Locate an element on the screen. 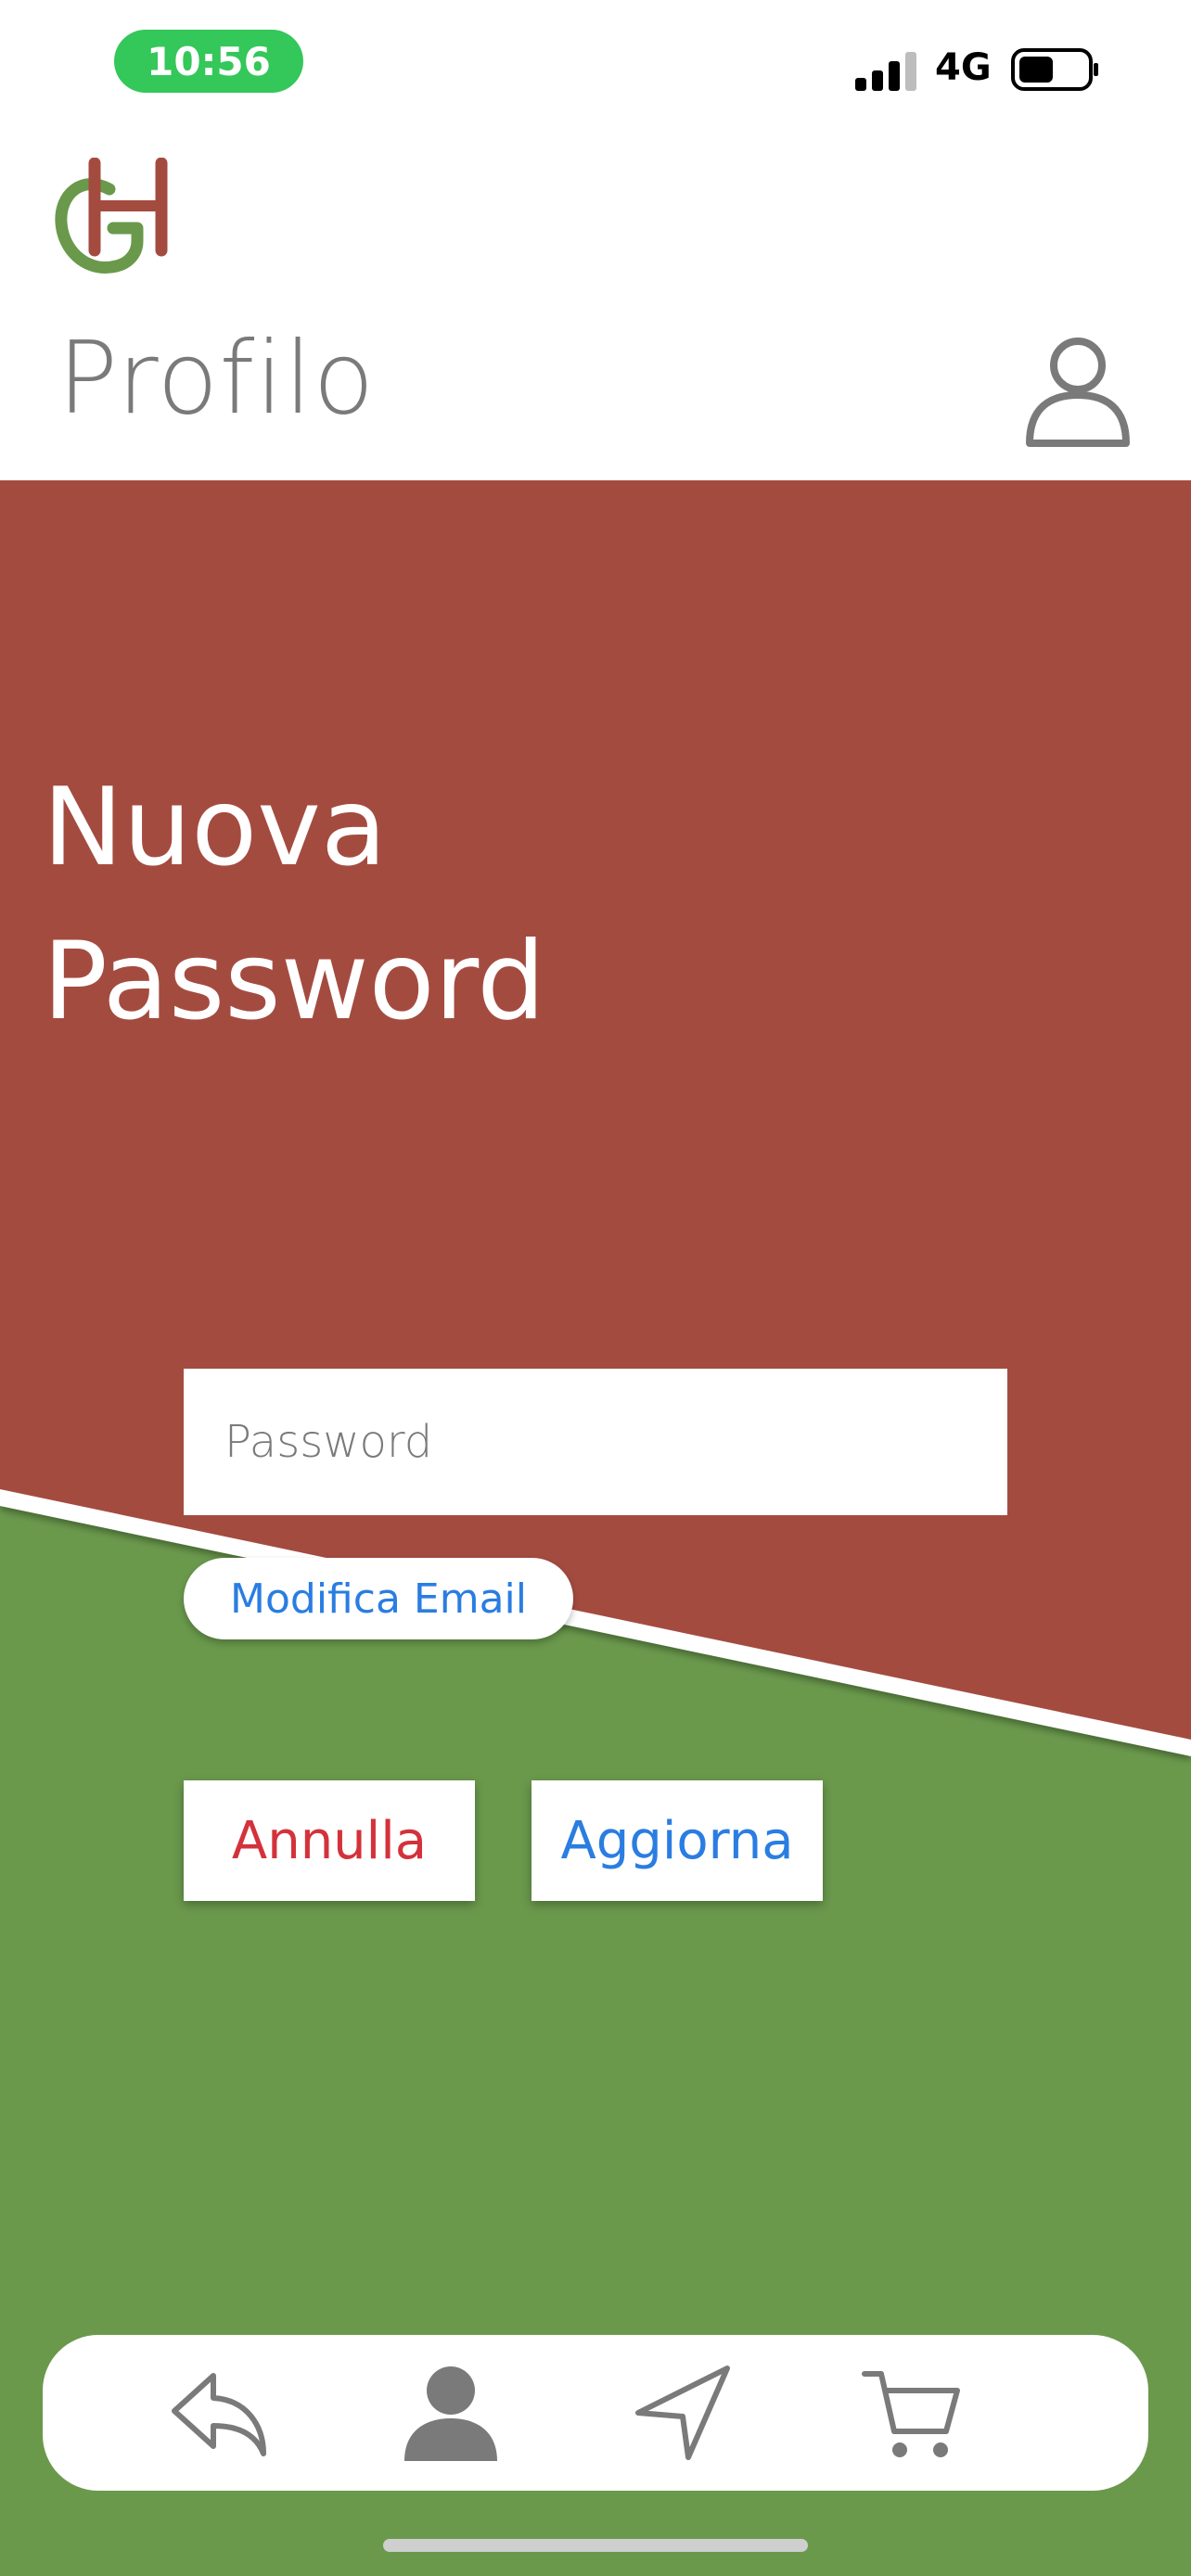 Image resolution: width=1191 pixels, height=2576 pixels. profile-nav-icon is located at coordinates (451, 2413).